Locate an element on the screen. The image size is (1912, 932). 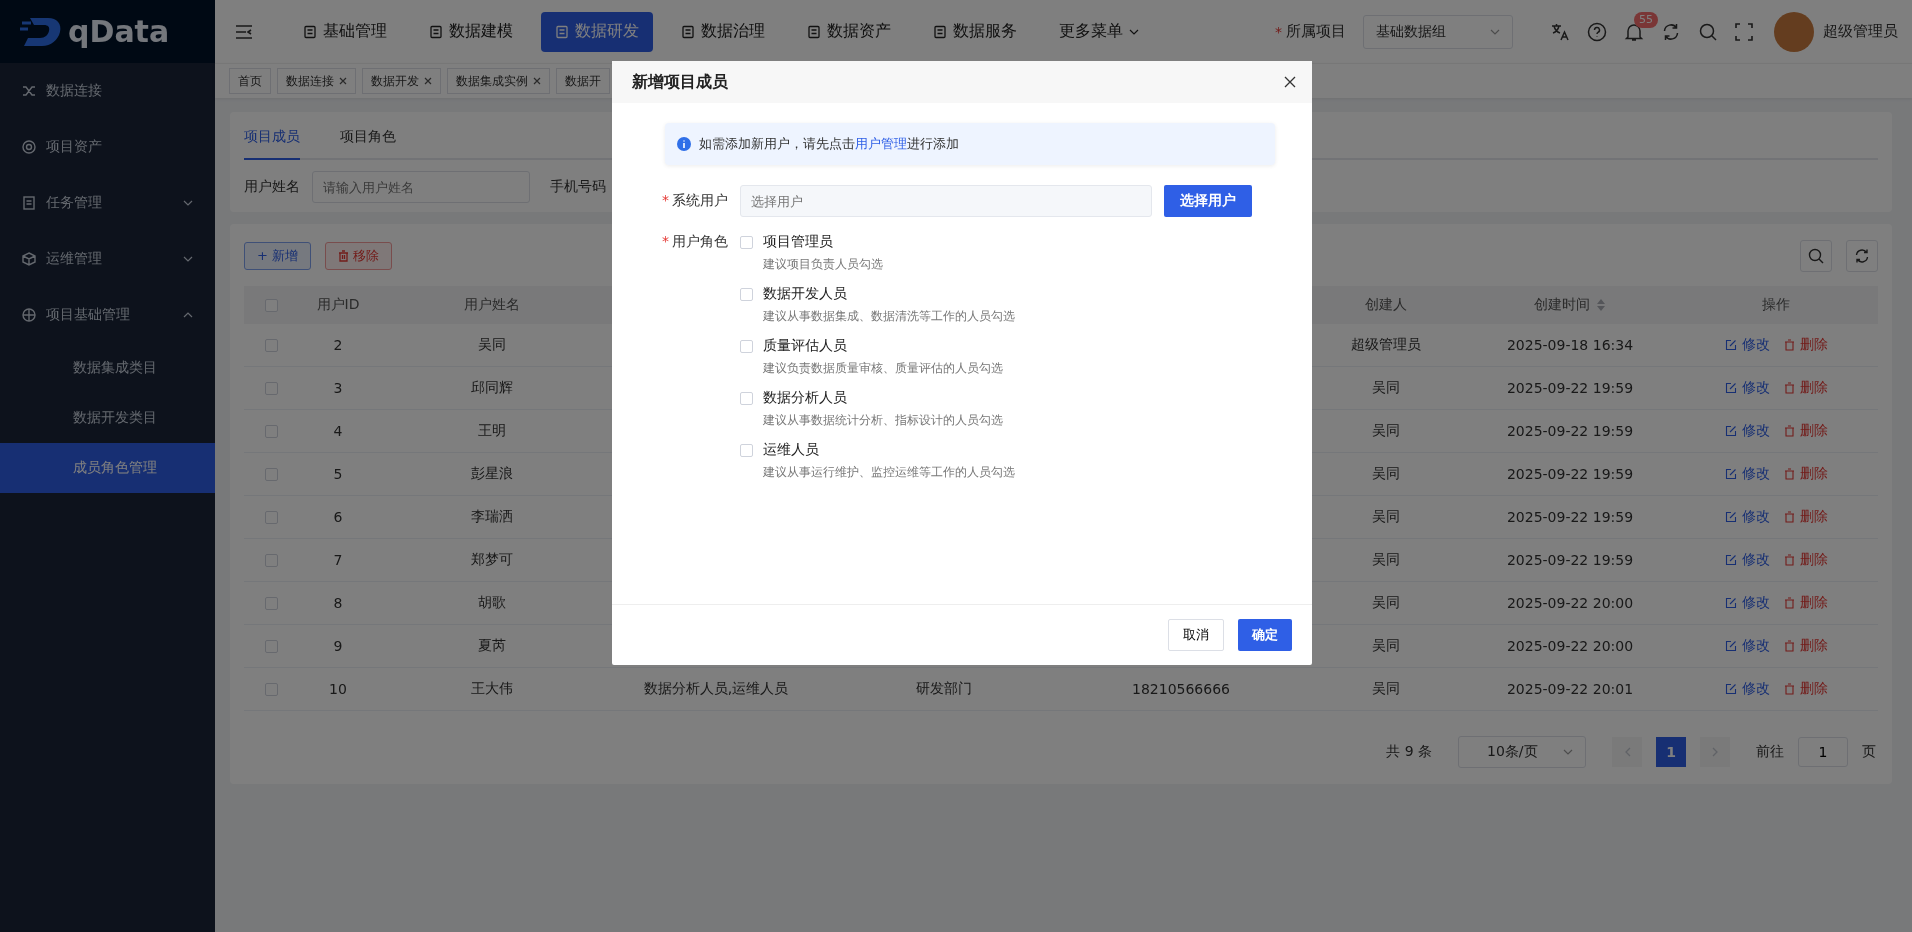
name-input: 请输入用户姓名 is located at coordinates (421, 187).